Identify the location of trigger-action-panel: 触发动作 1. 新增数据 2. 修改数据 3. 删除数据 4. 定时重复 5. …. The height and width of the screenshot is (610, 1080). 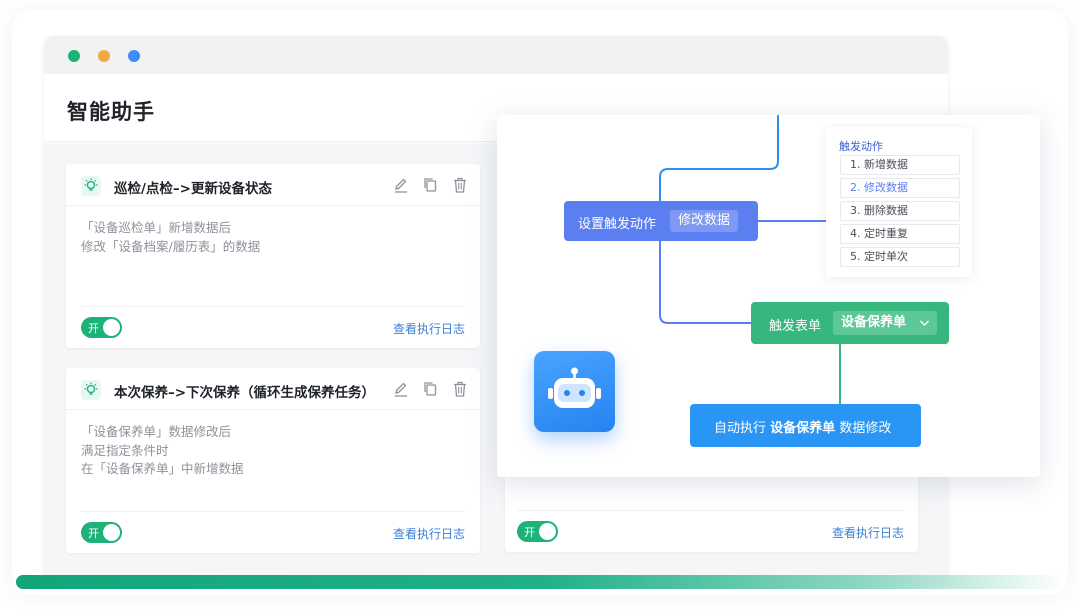
(899, 202).